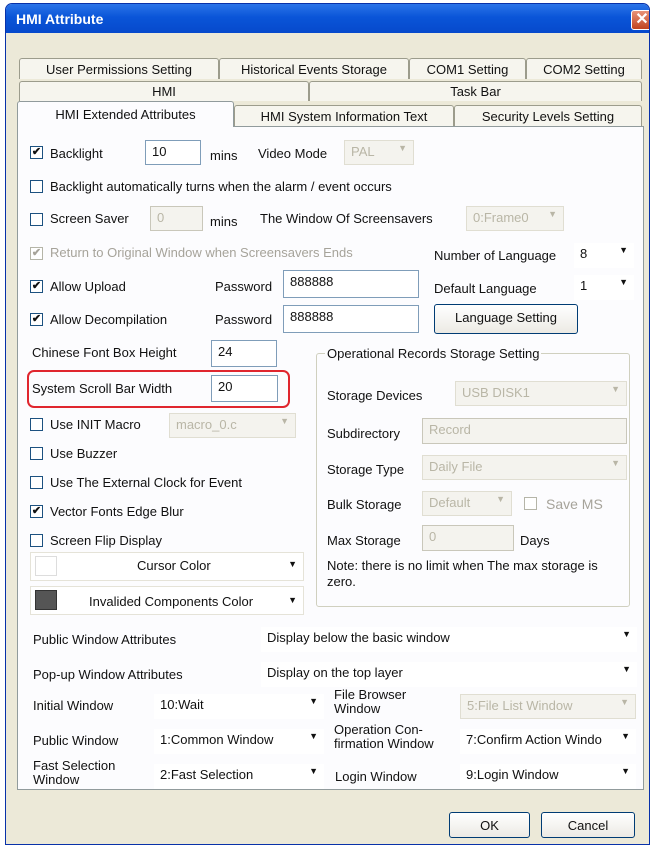  Describe the element at coordinates (206, 424) in the screenshot. I see `init-macro-value: macro_0.c` at that location.